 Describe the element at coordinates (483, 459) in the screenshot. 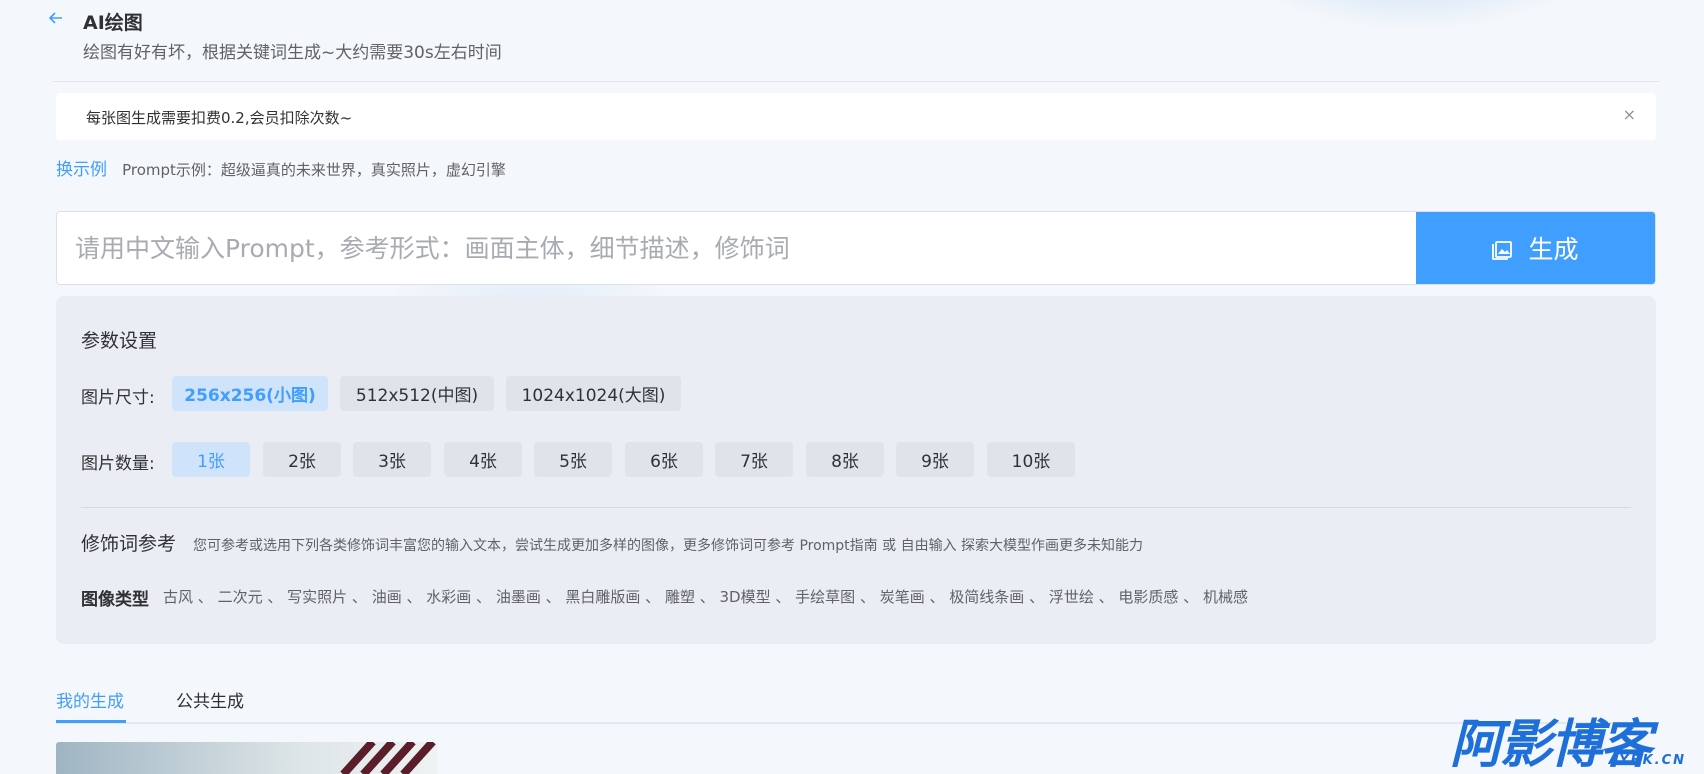

I see `count-option-4: 4张` at that location.